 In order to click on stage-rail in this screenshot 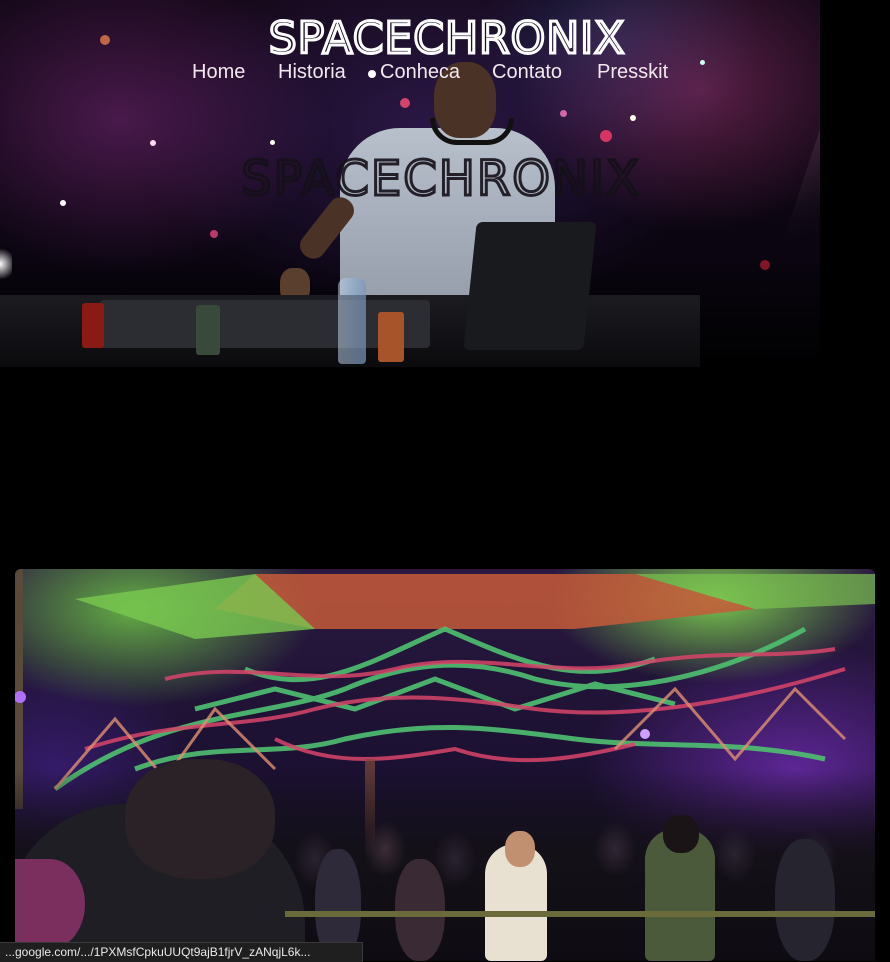, I will do `click(580, 914)`.